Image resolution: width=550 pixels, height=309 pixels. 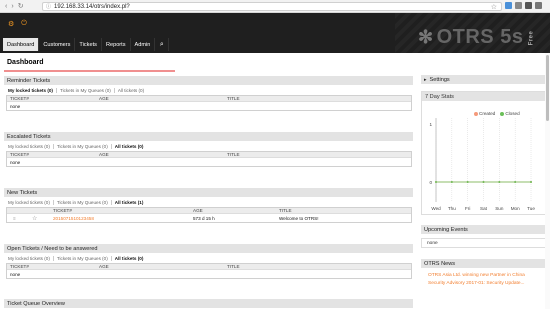 What do you see at coordinates (538, 5) in the screenshot?
I see `menu-icon` at bounding box center [538, 5].